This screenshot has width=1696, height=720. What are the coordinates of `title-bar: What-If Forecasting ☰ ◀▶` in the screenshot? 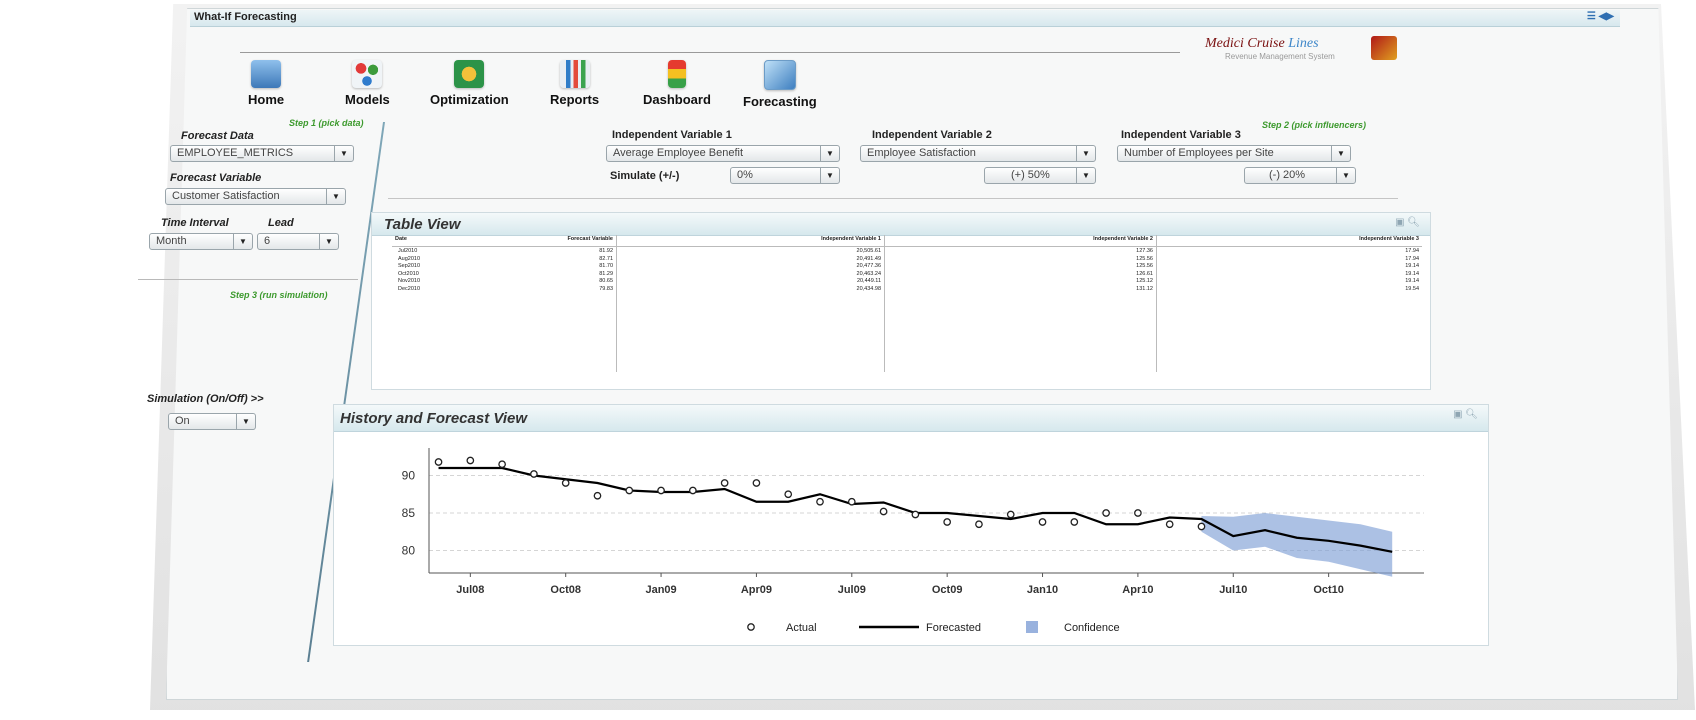 It's located at (905, 18).